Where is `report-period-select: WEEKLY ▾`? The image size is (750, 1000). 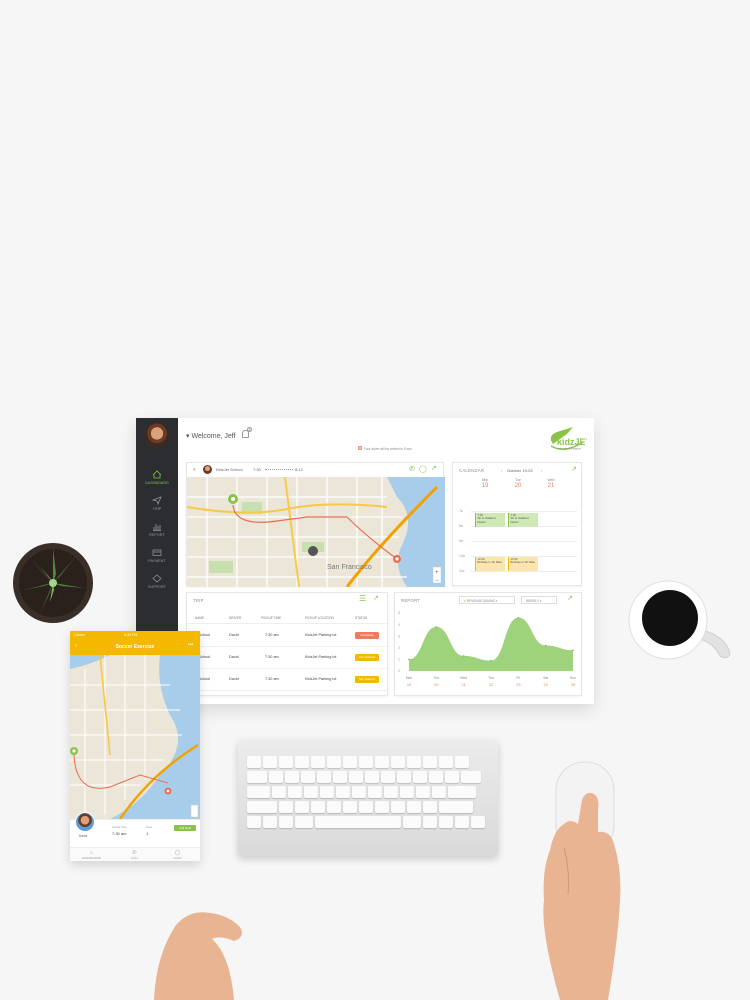
report-period-select: WEEKLY ▾ is located at coordinates (539, 600).